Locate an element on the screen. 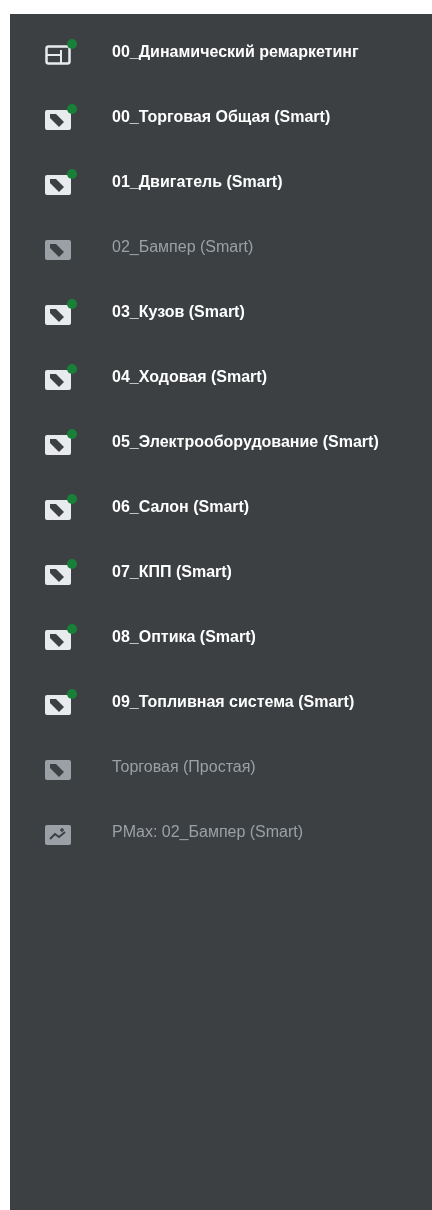  campaign-item: 04_Ходовая (Smart) is located at coordinates (221, 383).